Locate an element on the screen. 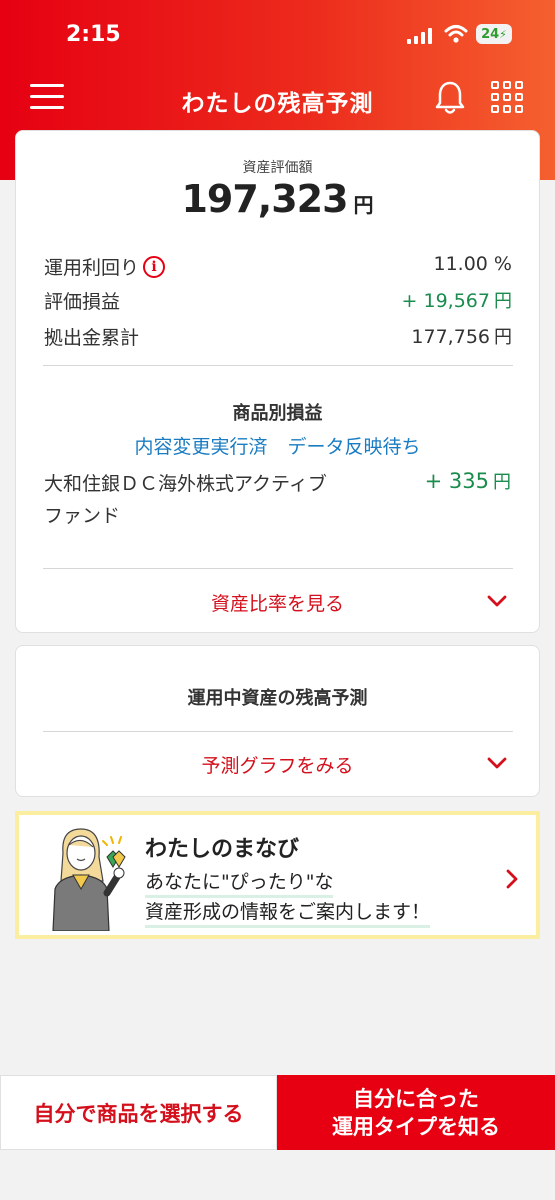  asset-ratio-toggle: 資産比率を見る is located at coordinates (277, 603).